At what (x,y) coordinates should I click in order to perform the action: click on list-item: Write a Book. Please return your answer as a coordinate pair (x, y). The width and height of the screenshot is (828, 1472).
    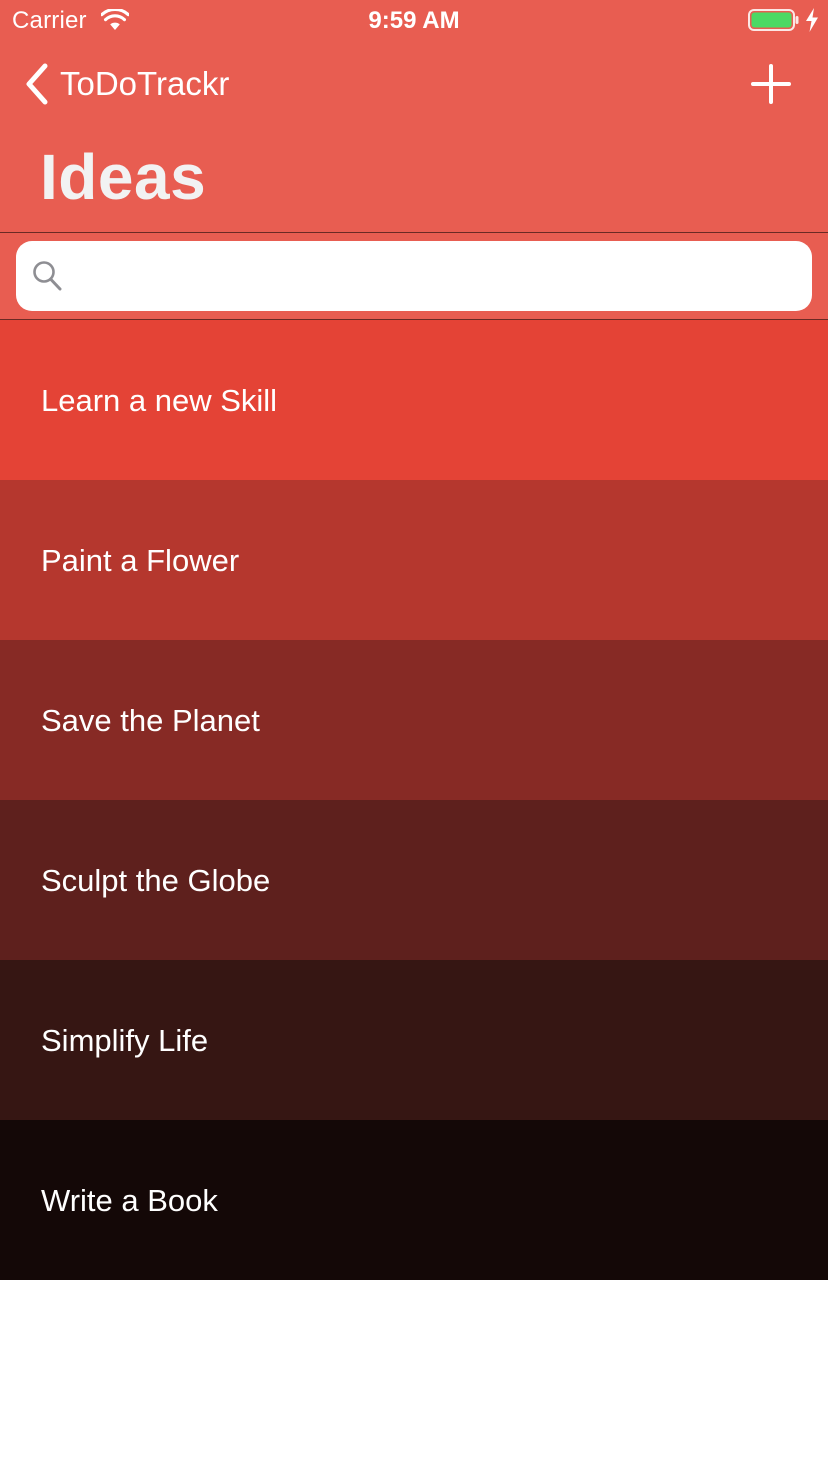
    Looking at the image, I should click on (414, 1200).